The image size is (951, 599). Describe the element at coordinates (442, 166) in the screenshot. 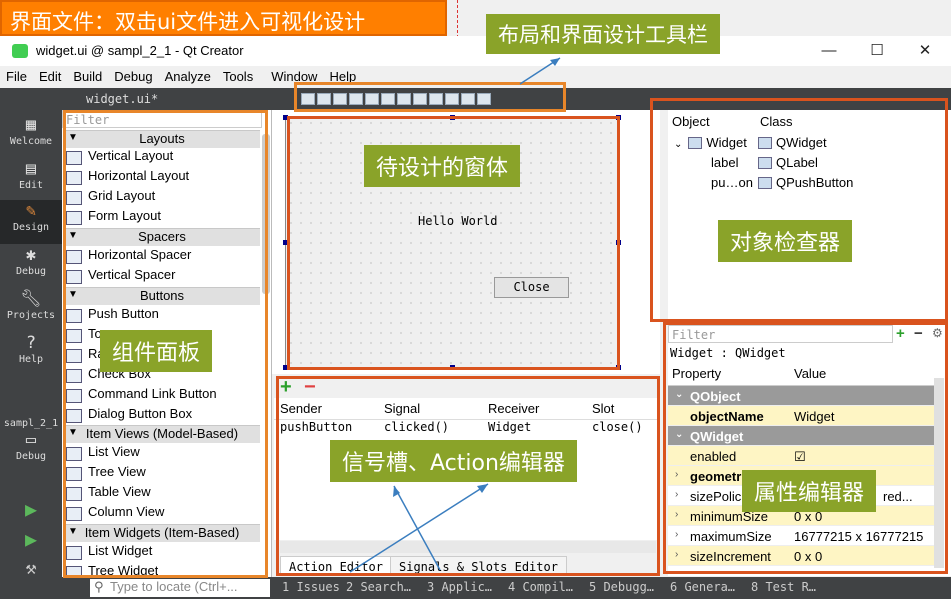

I see `callout-form: 待设计的窗体` at that location.